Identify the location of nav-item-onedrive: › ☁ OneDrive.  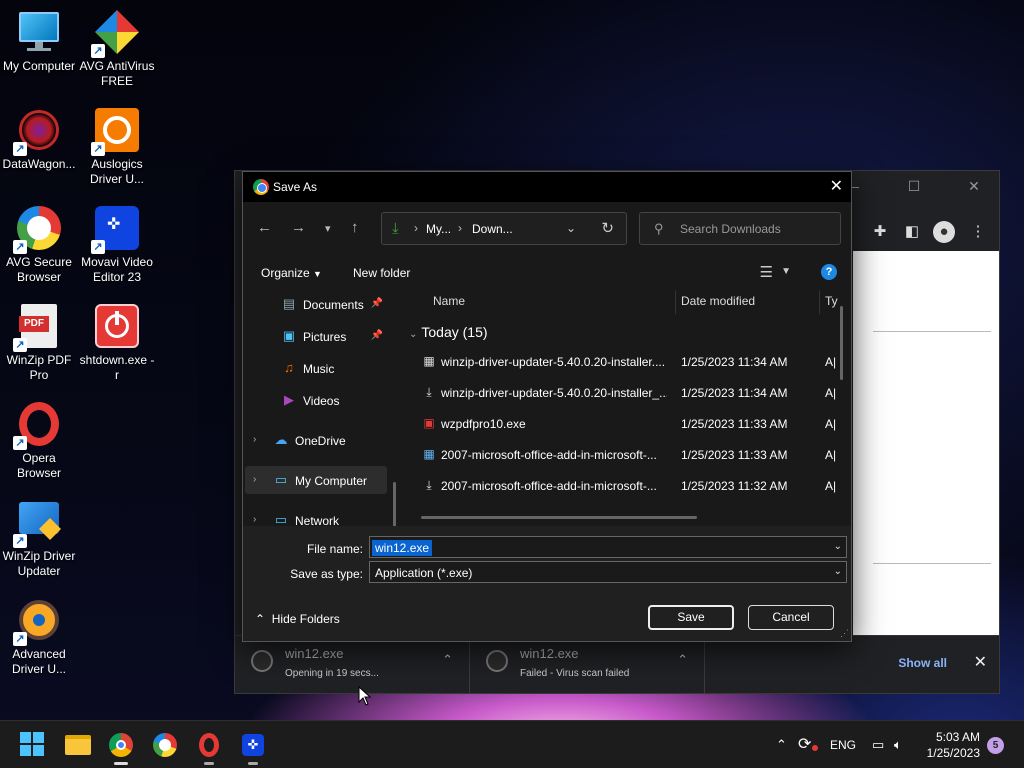
(316, 440).